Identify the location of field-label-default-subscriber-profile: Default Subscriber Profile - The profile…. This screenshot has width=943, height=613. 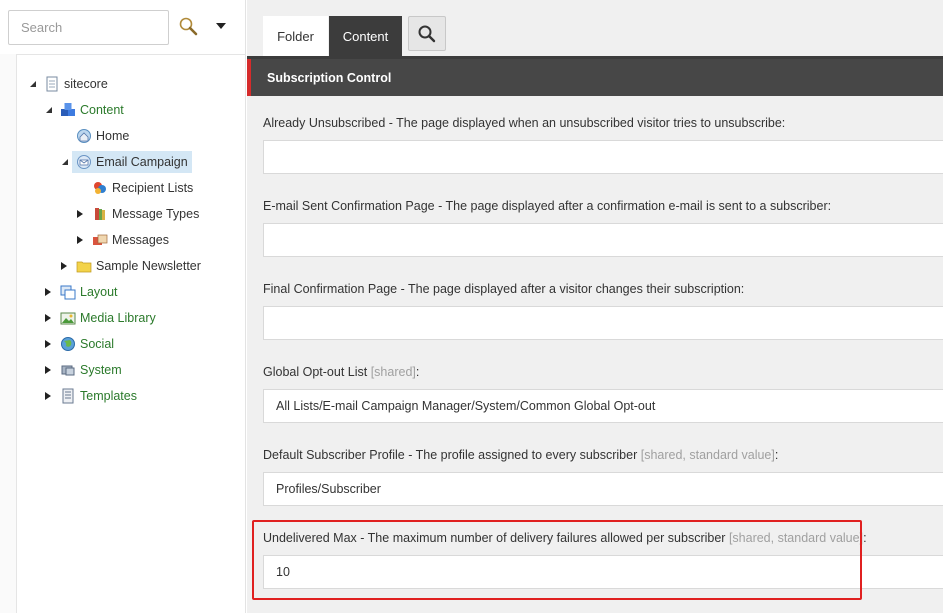
(521, 455).